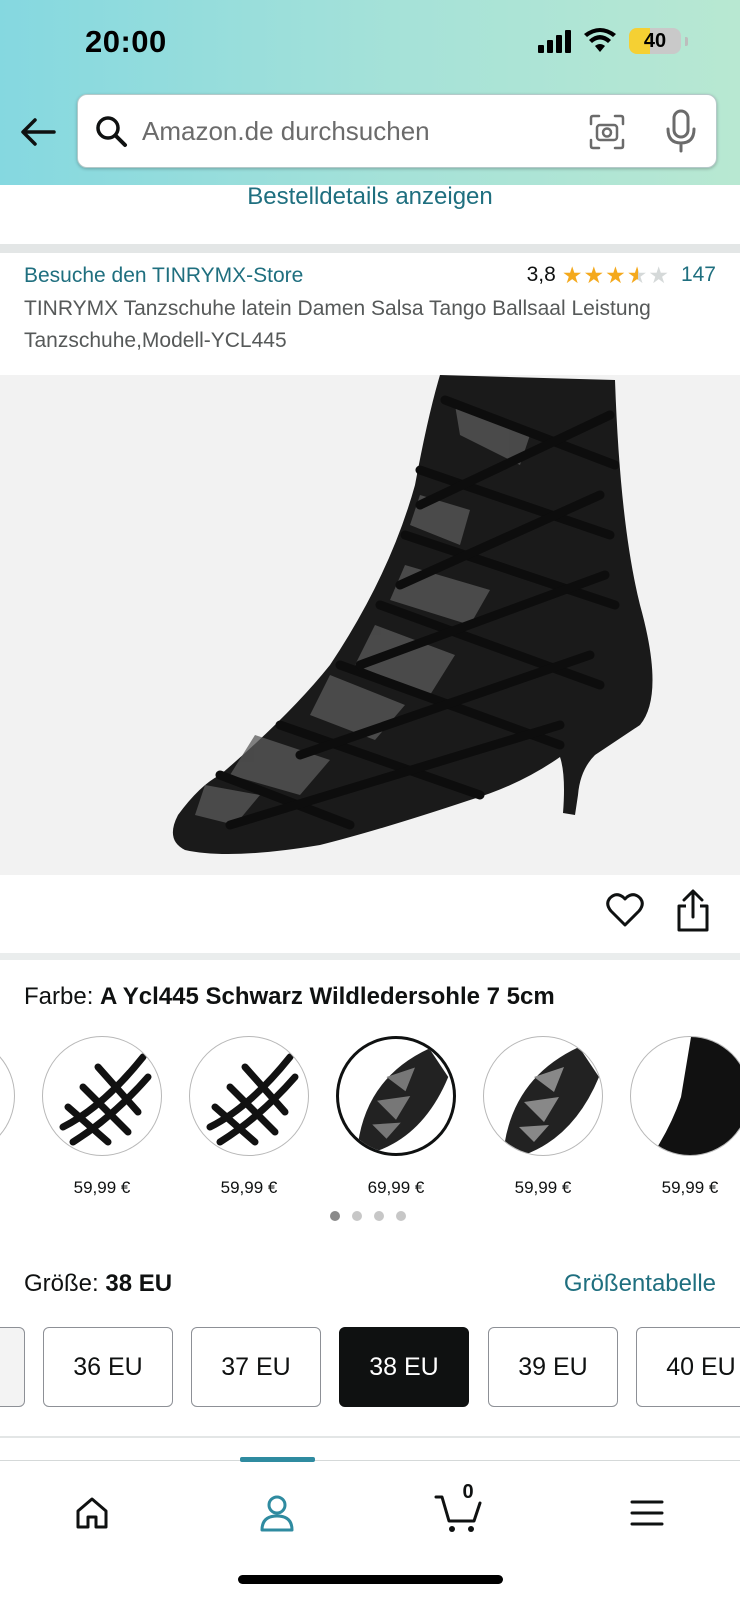 This screenshot has width=740, height=1600. I want to click on size-label-prefix: Größe:, so click(61, 1283).